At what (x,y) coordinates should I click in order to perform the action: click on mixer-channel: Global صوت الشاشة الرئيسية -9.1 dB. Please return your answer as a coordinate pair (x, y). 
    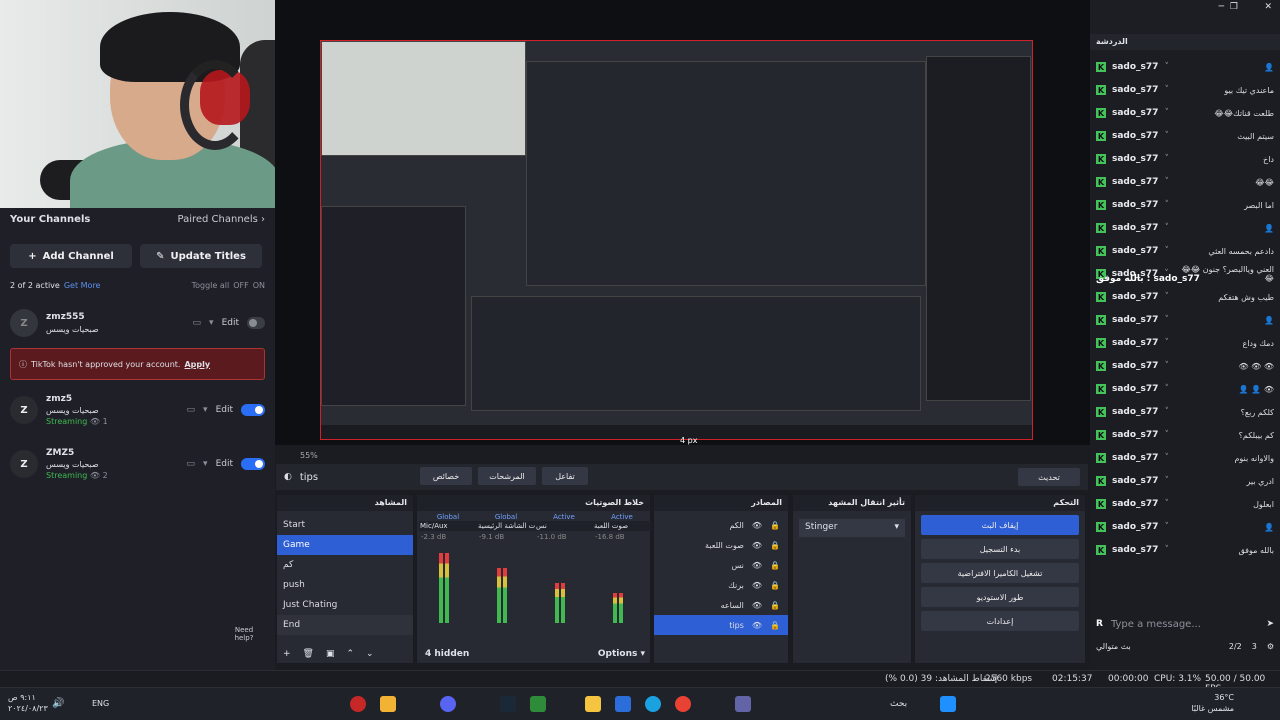
    Looking at the image, I should click on (506, 572).